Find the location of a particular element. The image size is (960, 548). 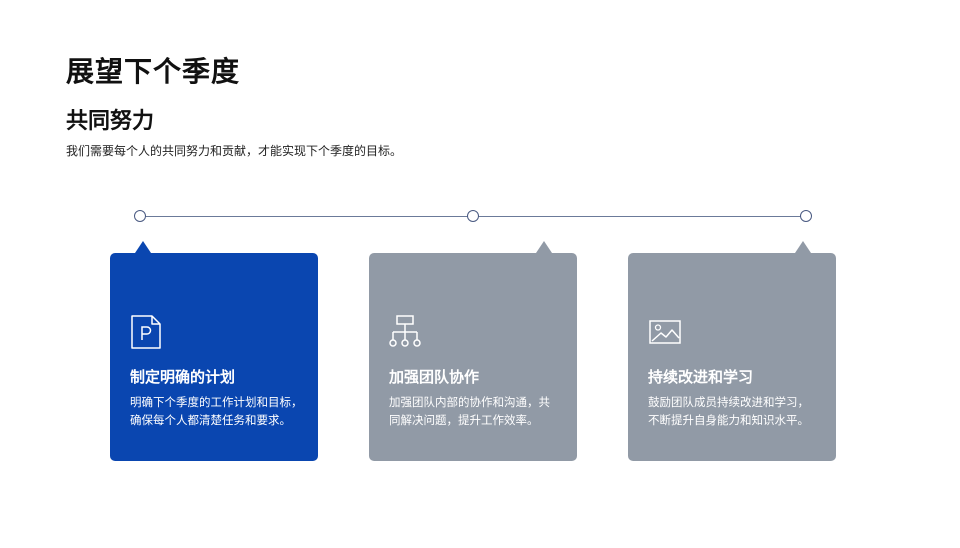

section-subtitle: 共同努力 is located at coordinates (110, 121).